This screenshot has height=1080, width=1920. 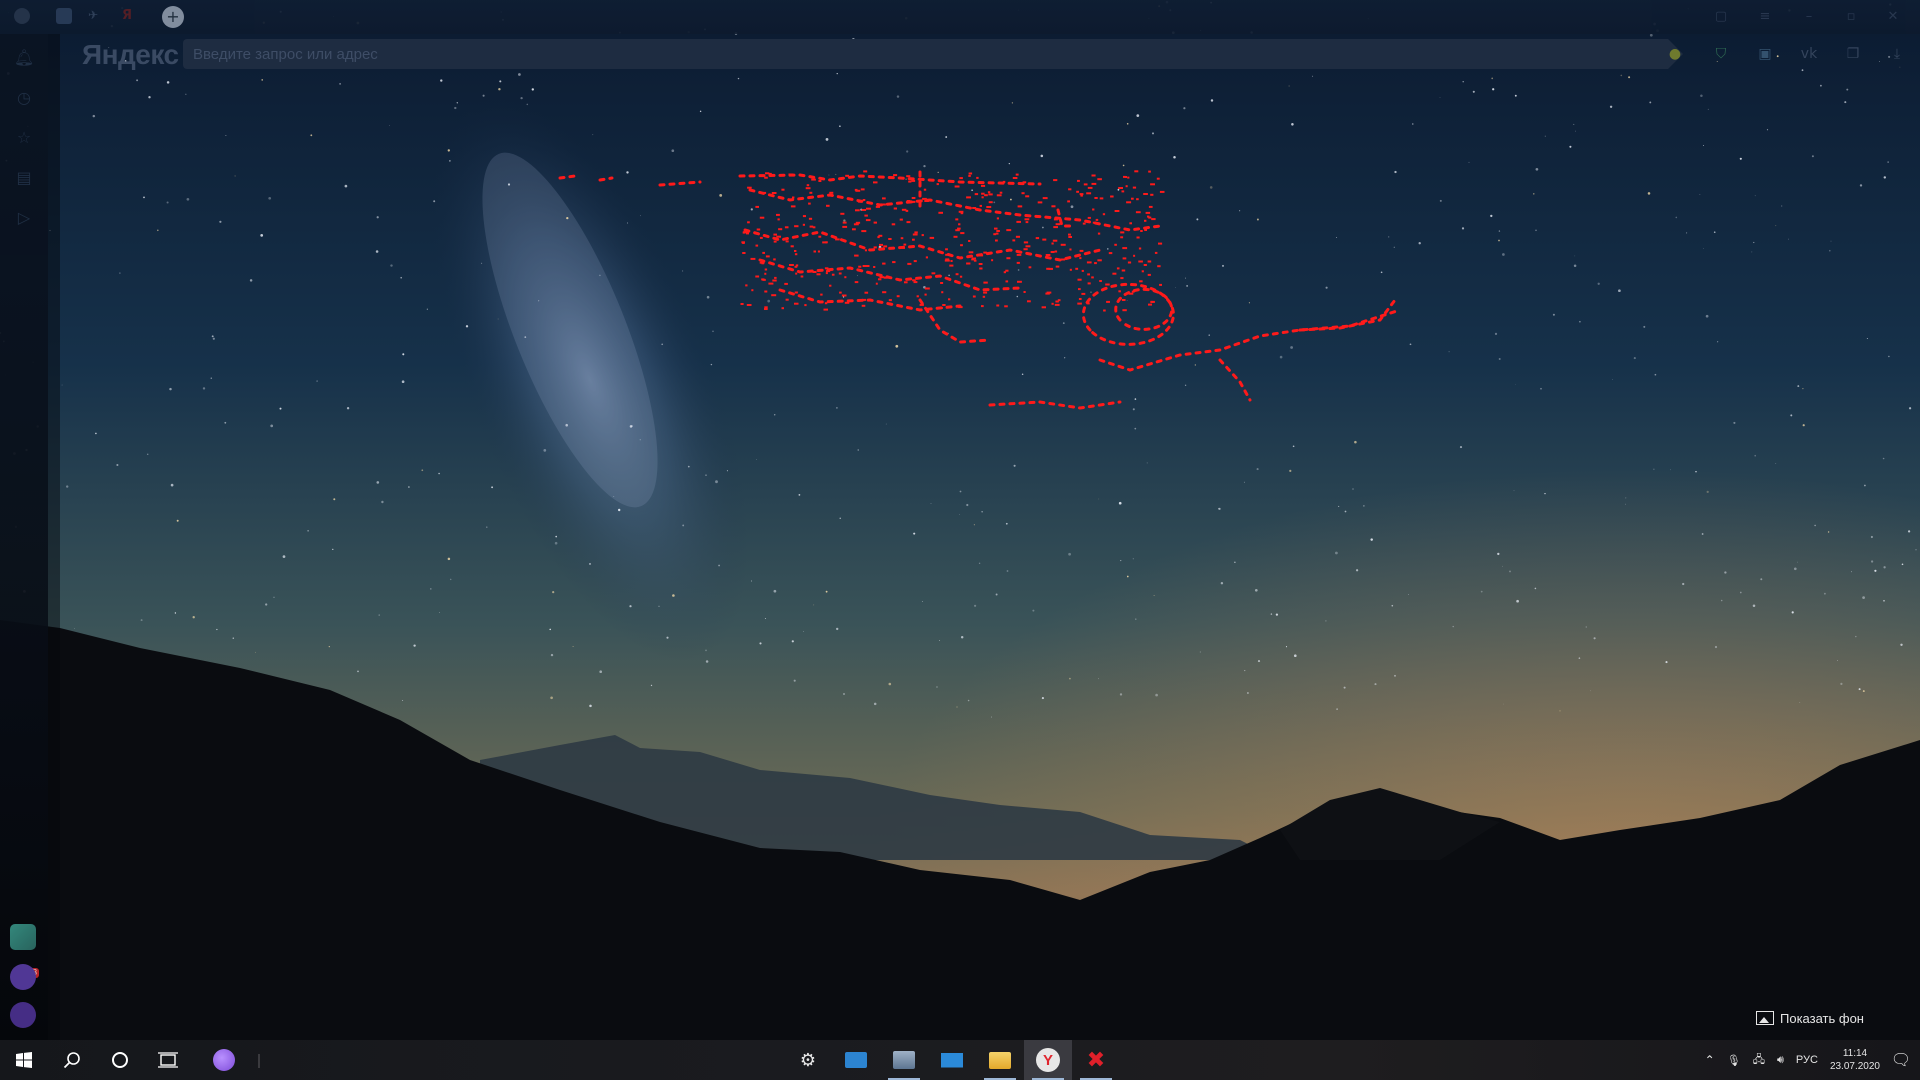 What do you see at coordinates (1893, 17) in the screenshot?
I see `close-icon: ✕` at bounding box center [1893, 17].